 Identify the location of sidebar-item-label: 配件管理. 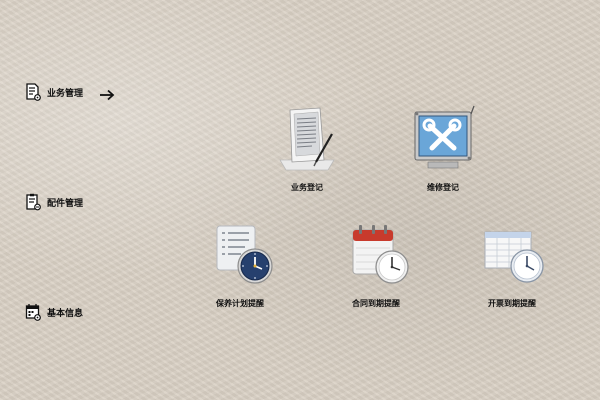
(65, 203).